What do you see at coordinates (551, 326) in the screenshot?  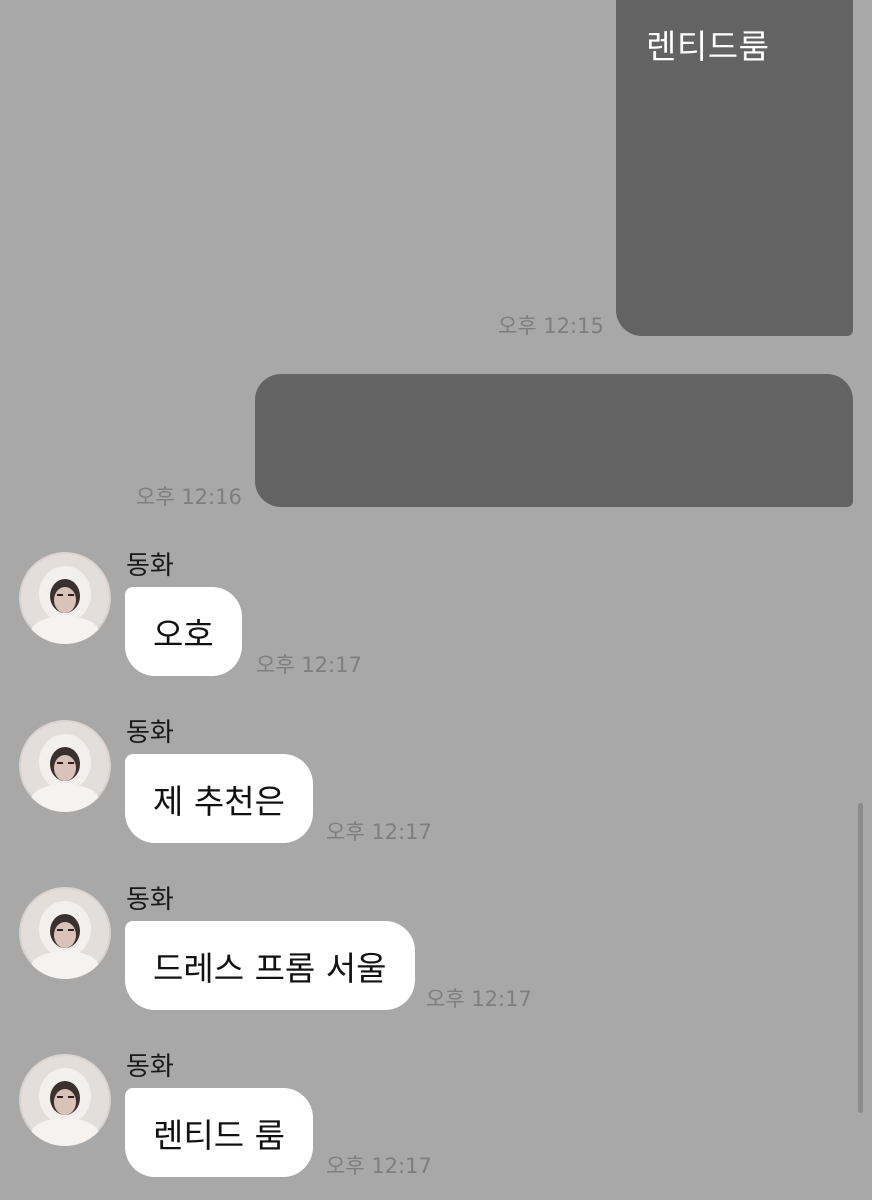 I see `message-timestamp: 오후 12:15` at bounding box center [551, 326].